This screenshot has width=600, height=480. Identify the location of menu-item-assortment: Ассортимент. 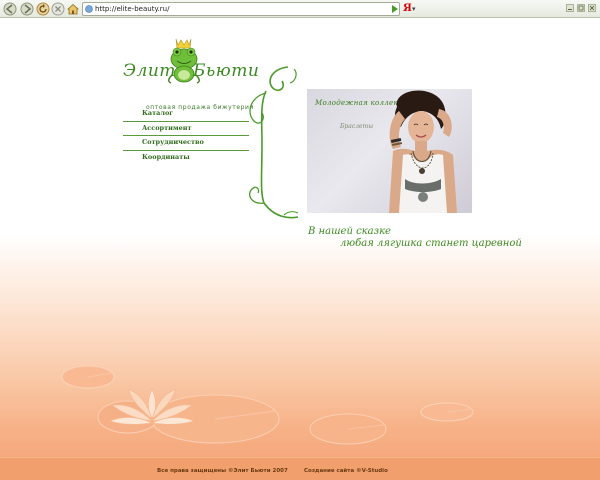
(186, 129).